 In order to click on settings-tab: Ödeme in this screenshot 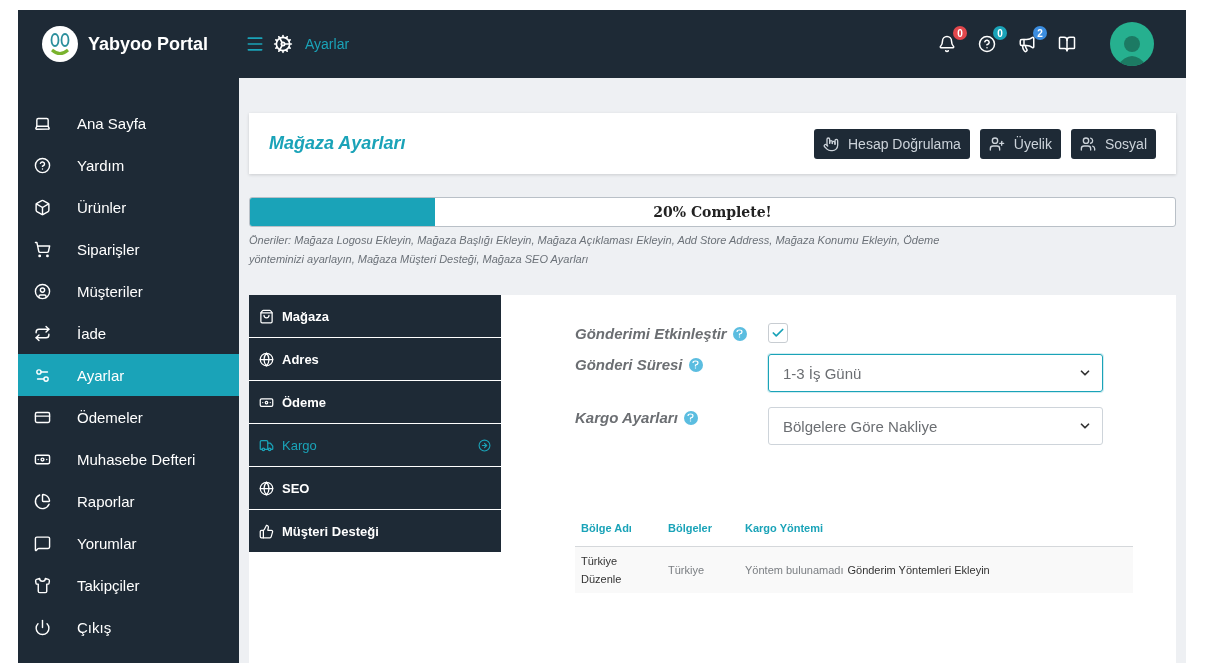, I will do `click(375, 402)`.